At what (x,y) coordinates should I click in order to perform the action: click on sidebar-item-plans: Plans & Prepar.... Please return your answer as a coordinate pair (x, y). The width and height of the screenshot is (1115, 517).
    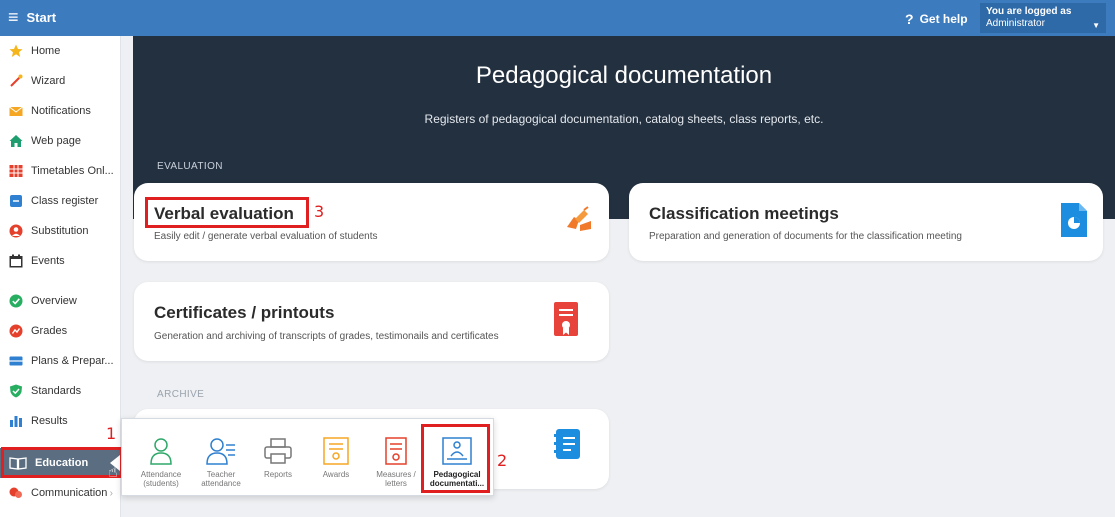
    Looking at the image, I should click on (60, 361).